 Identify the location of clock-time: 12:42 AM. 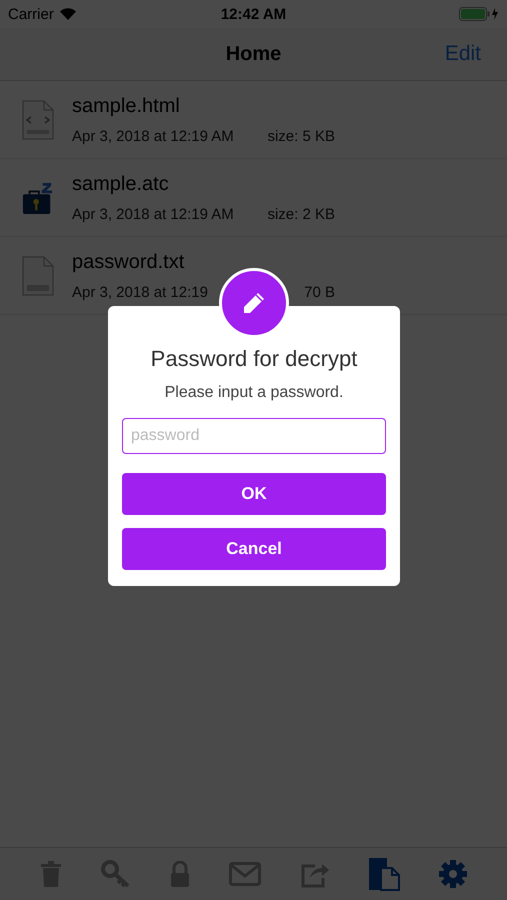
(253, 14).